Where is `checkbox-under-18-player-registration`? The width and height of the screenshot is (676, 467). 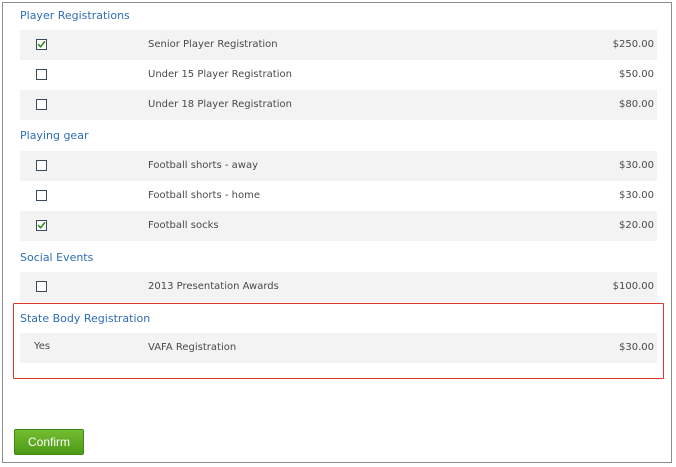
checkbox-under-18-player-registration is located at coordinates (41, 104).